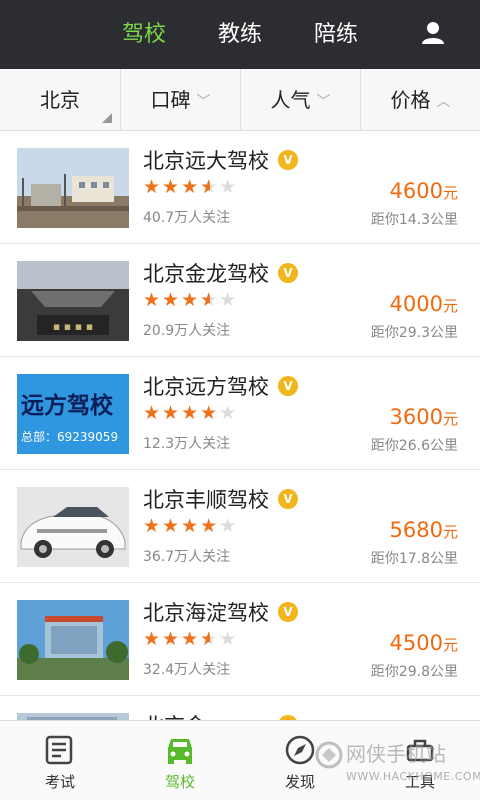 Image resolution: width=480 pixels, height=800 pixels. I want to click on top-nav-bar: 驾校 教练 陪练, so click(240, 34).